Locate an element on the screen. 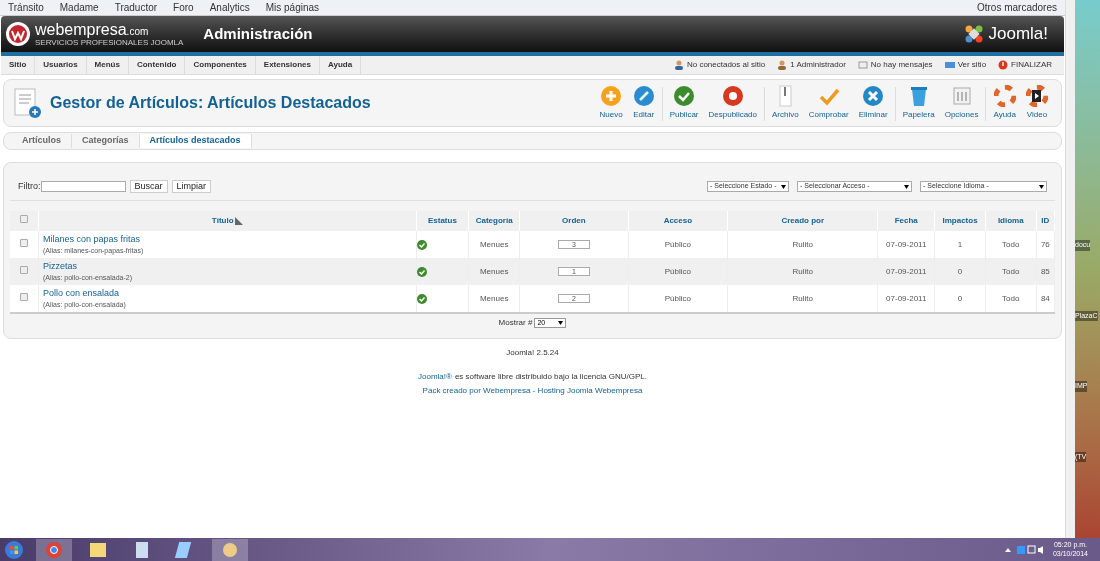 Image resolution: width=1100 pixels, height=561 pixels. submenu-tab: Artículos destacados is located at coordinates (195, 141).